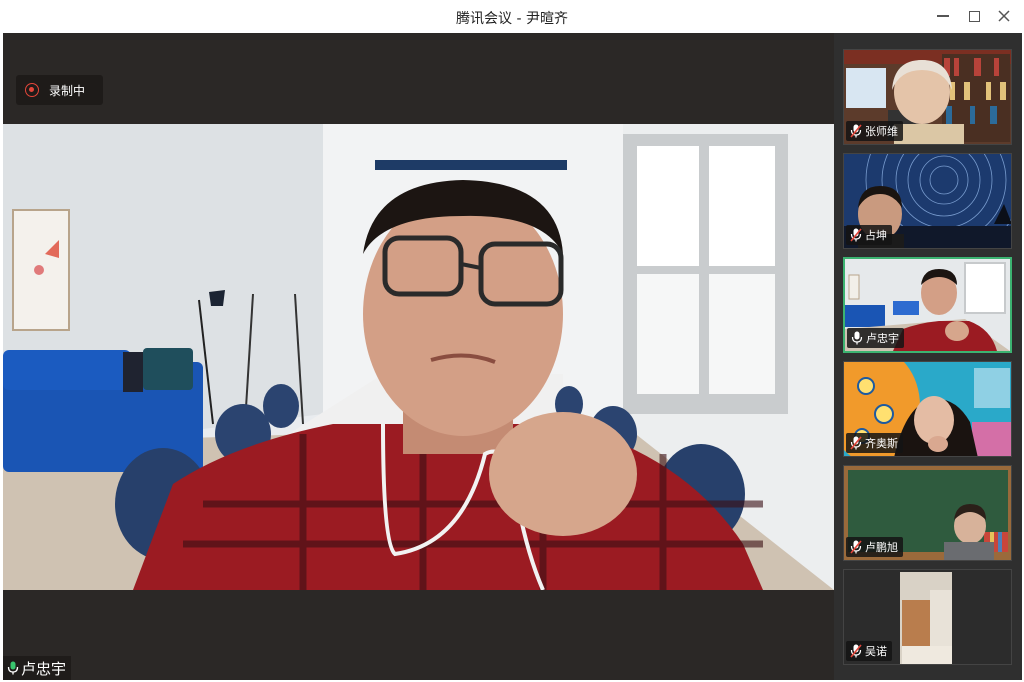 The height and width of the screenshot is (682, 1024). What do you see at coordinates (881, 443) in the screenshot?
I see `participant-name: 齐奥斯` at bounding box center [881, 443].